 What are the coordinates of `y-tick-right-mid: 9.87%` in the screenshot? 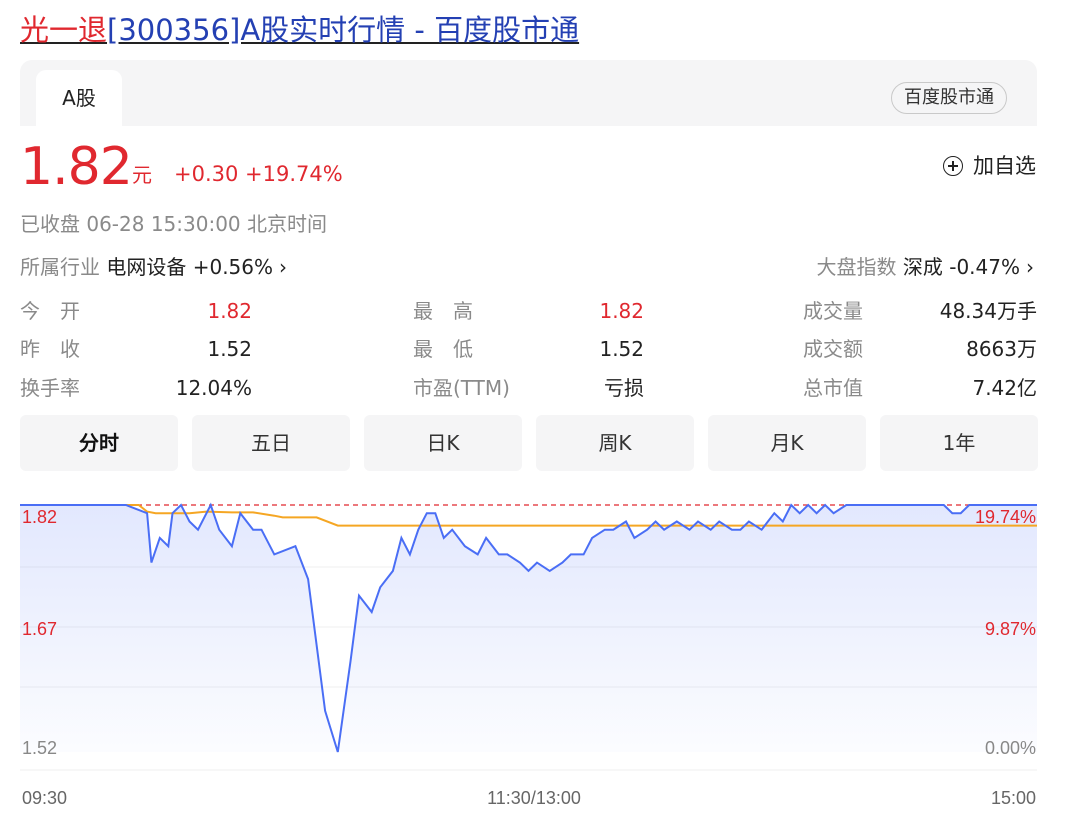 It's located at (1010, 629).